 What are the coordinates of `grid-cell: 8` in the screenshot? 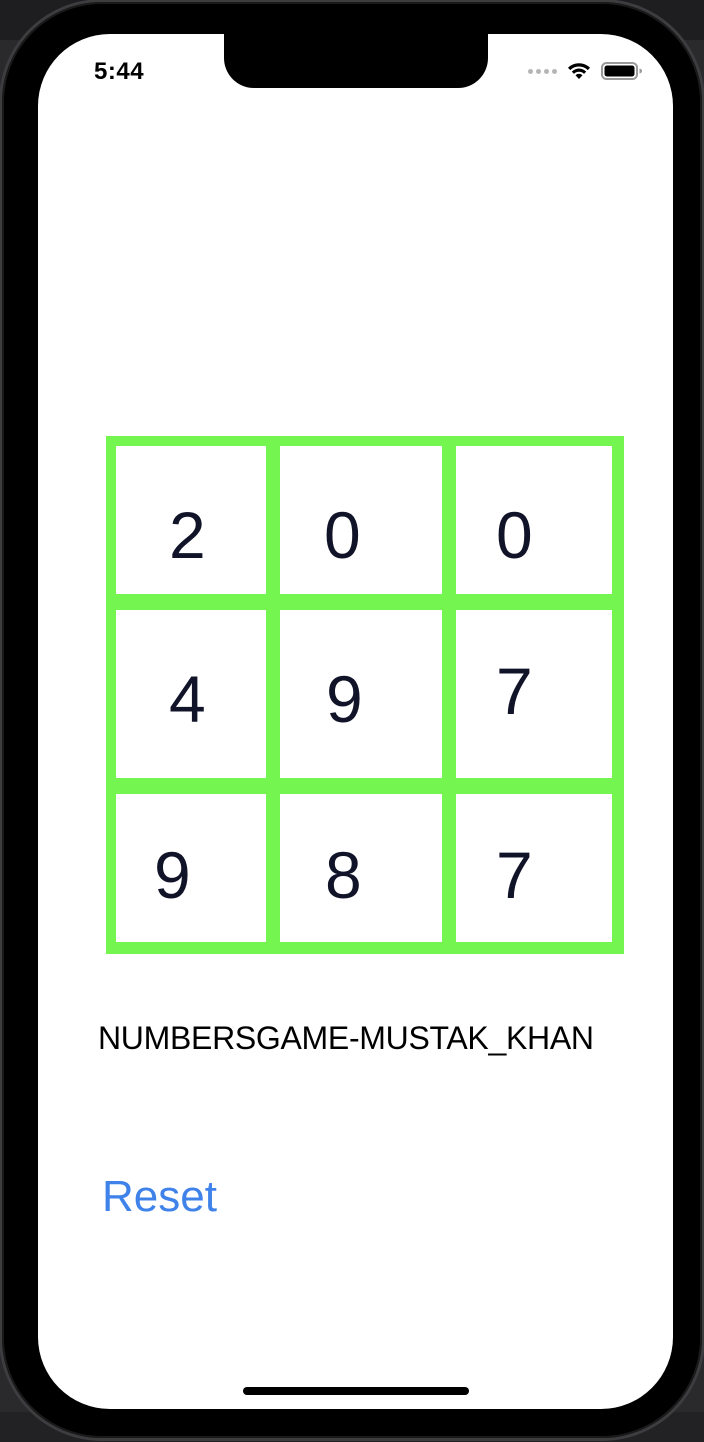 It's located at (361, 868).